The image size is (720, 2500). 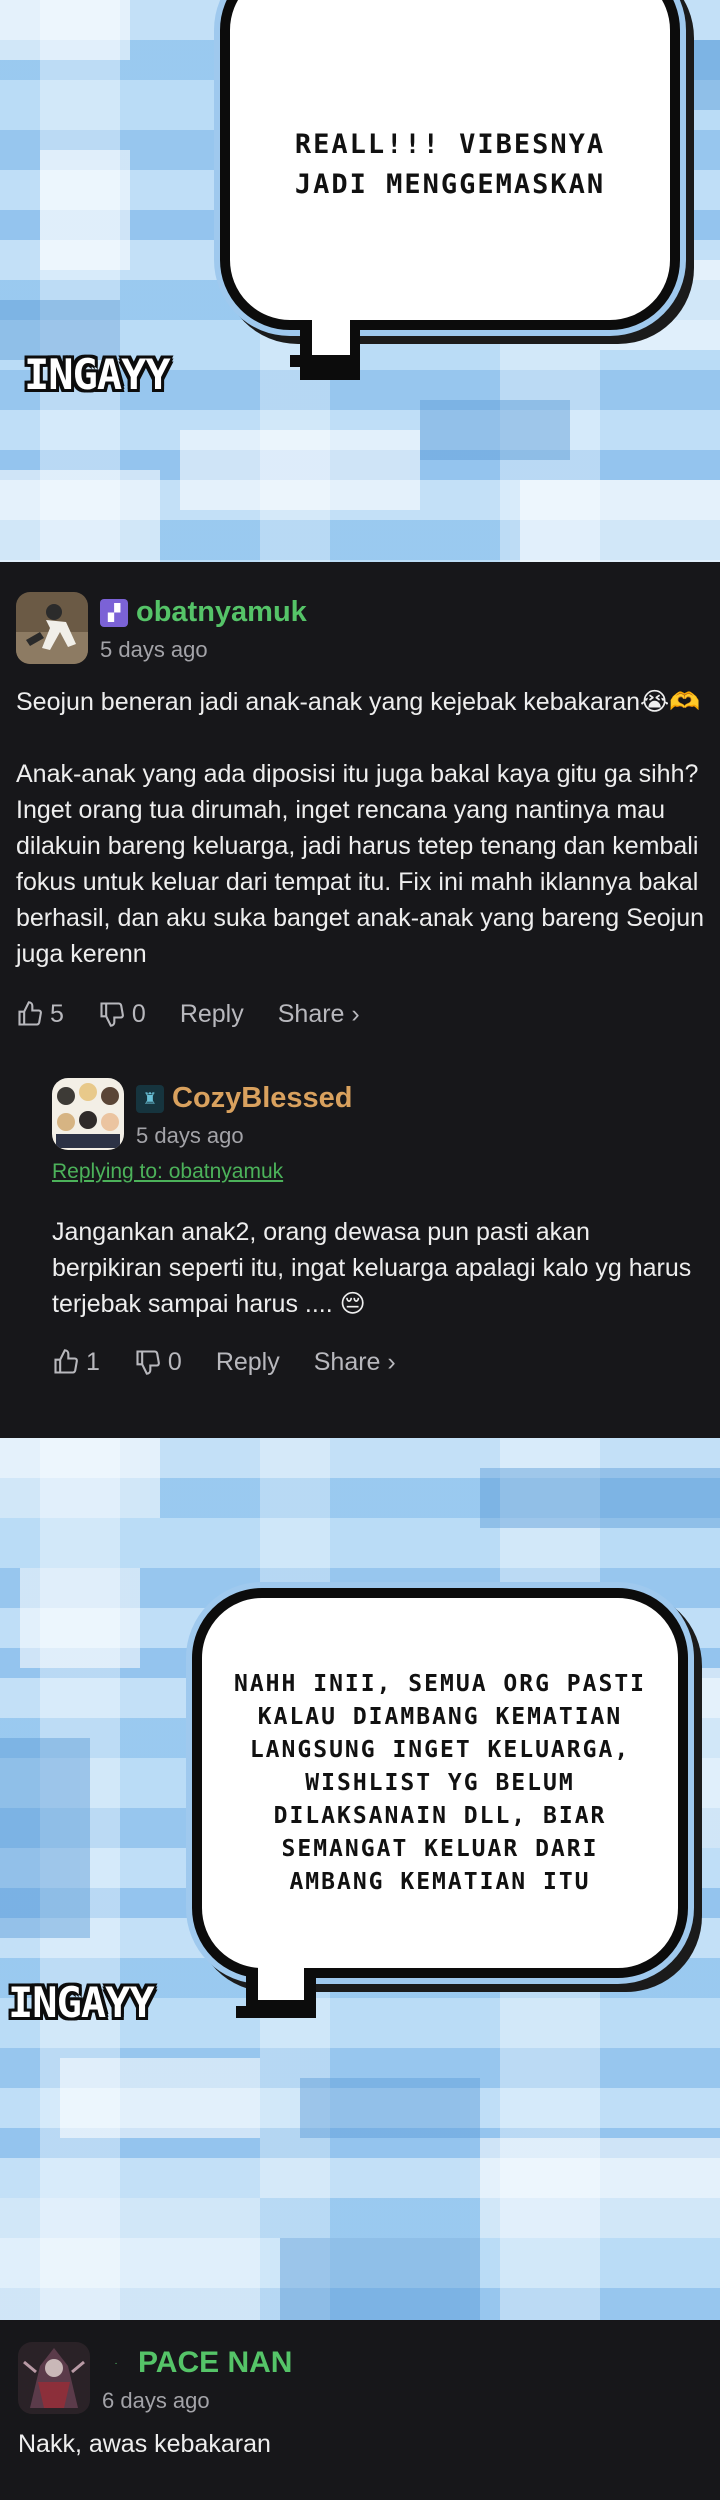 I want to click on rank-badge-icon: ·, so click(x=116, y=2363).